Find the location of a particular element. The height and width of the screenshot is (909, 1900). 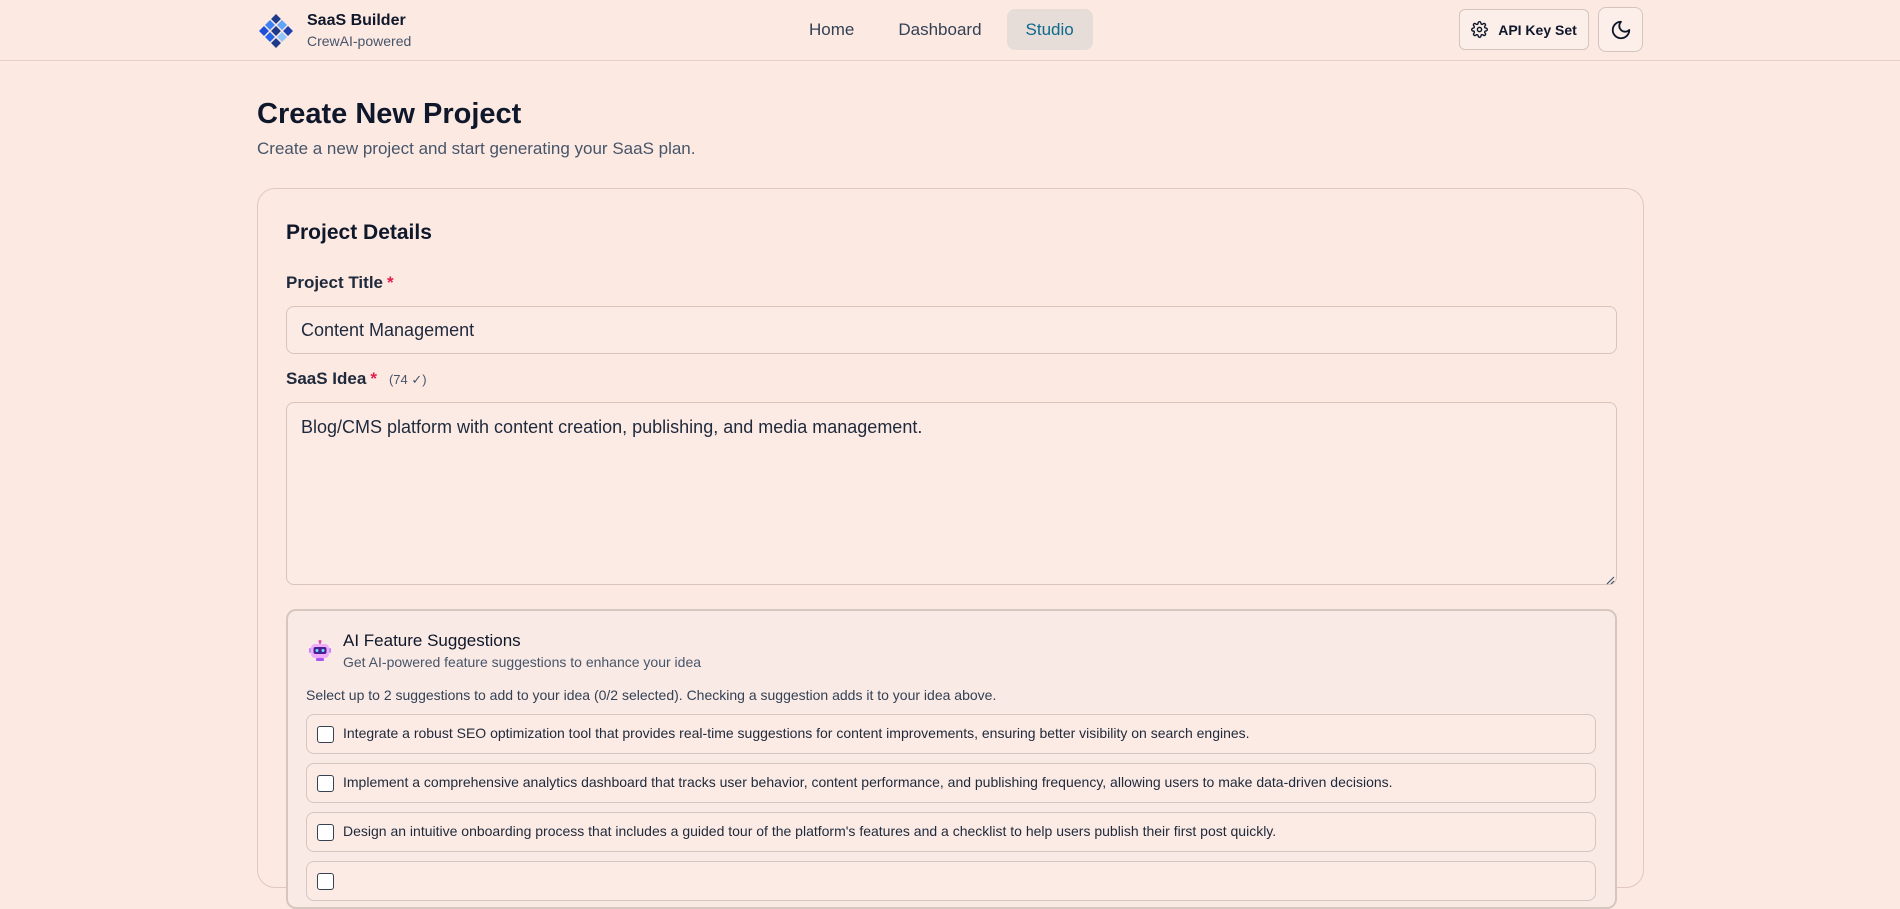

main-nav: Home Dashboard Studio is located at coordinates (941, 29).